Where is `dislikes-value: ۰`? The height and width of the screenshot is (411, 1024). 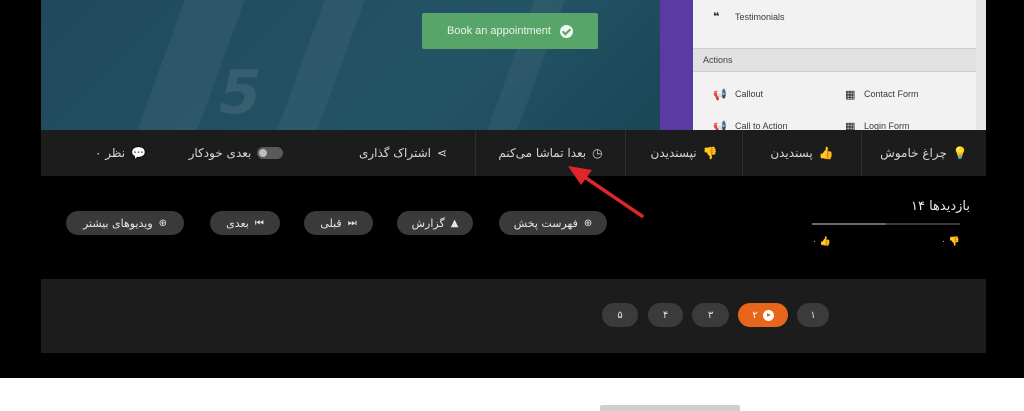
dislikes-value: ۰ is located at coordinates (943, 242).